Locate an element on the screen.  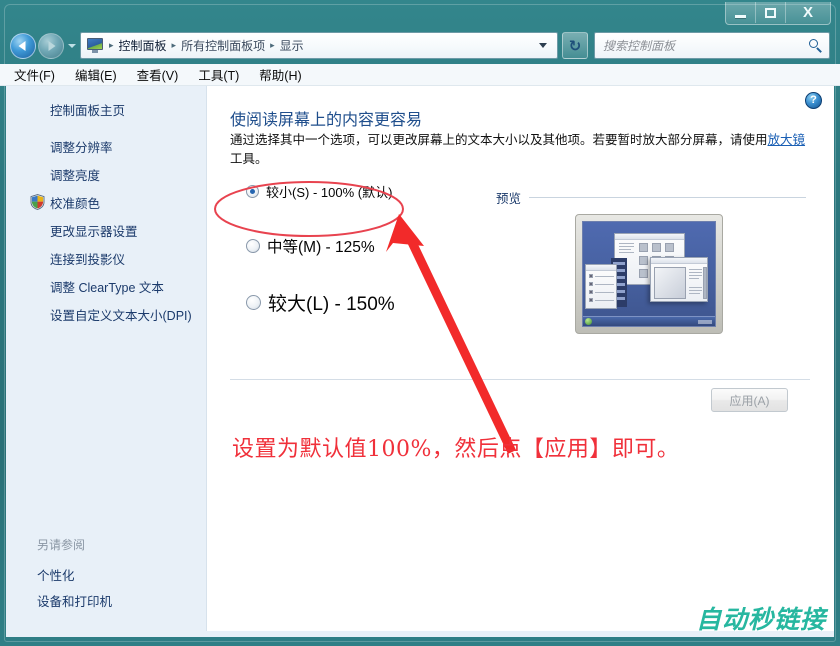
breadcrumb-item-display: 显示 is located at coordinates (292, 45).